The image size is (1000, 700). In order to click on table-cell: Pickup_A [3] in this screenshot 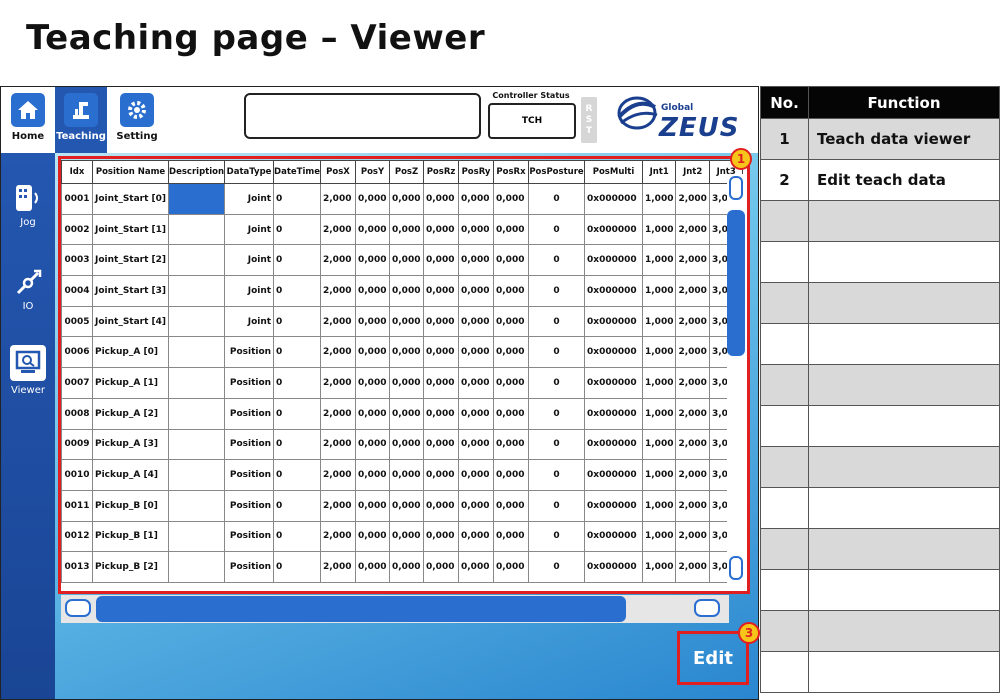, I will do `click(130, 444)`.